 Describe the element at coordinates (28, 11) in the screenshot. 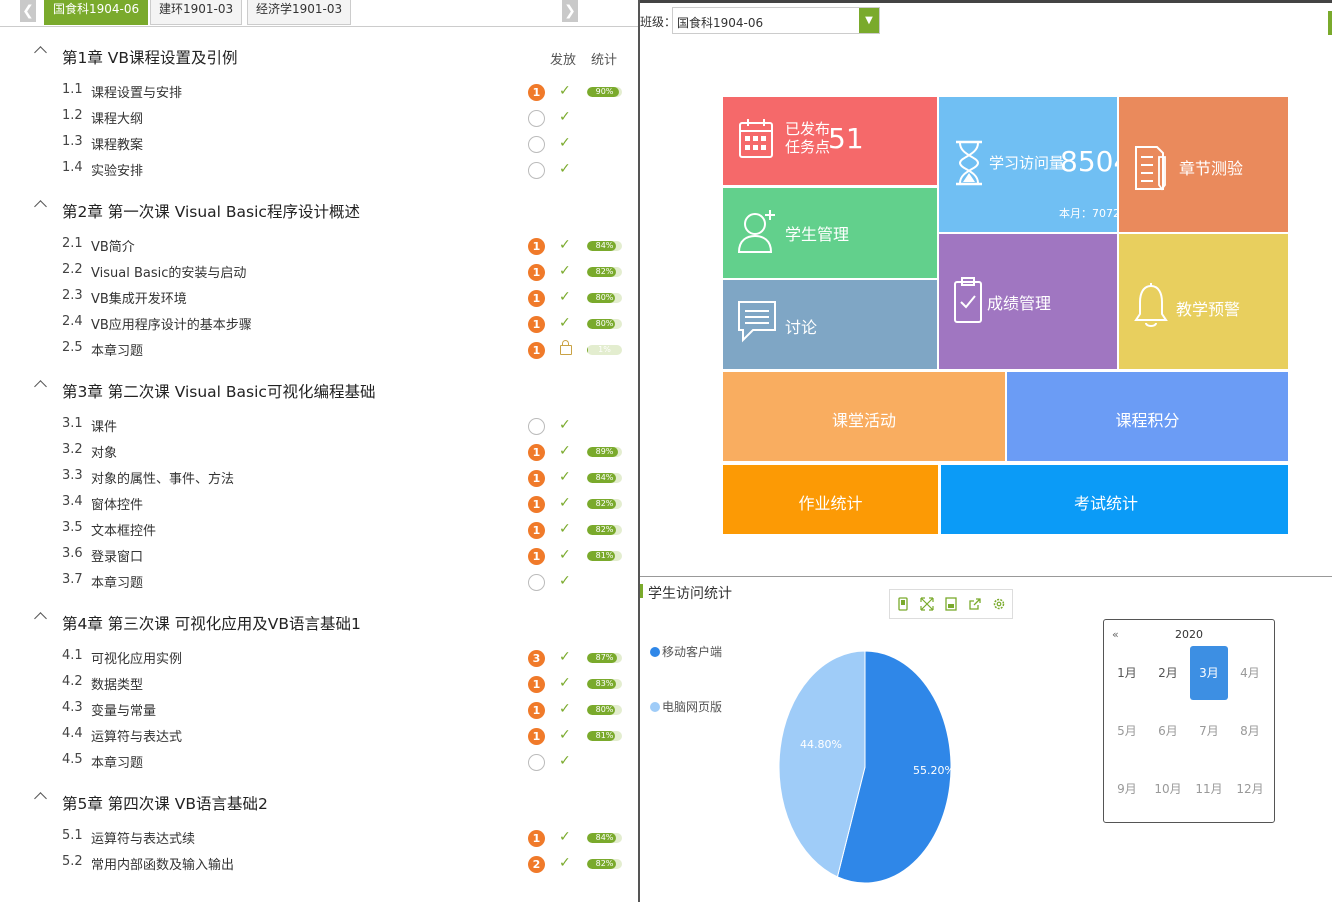

I see `tab-prev-arrow-icon: ❮` at that location.